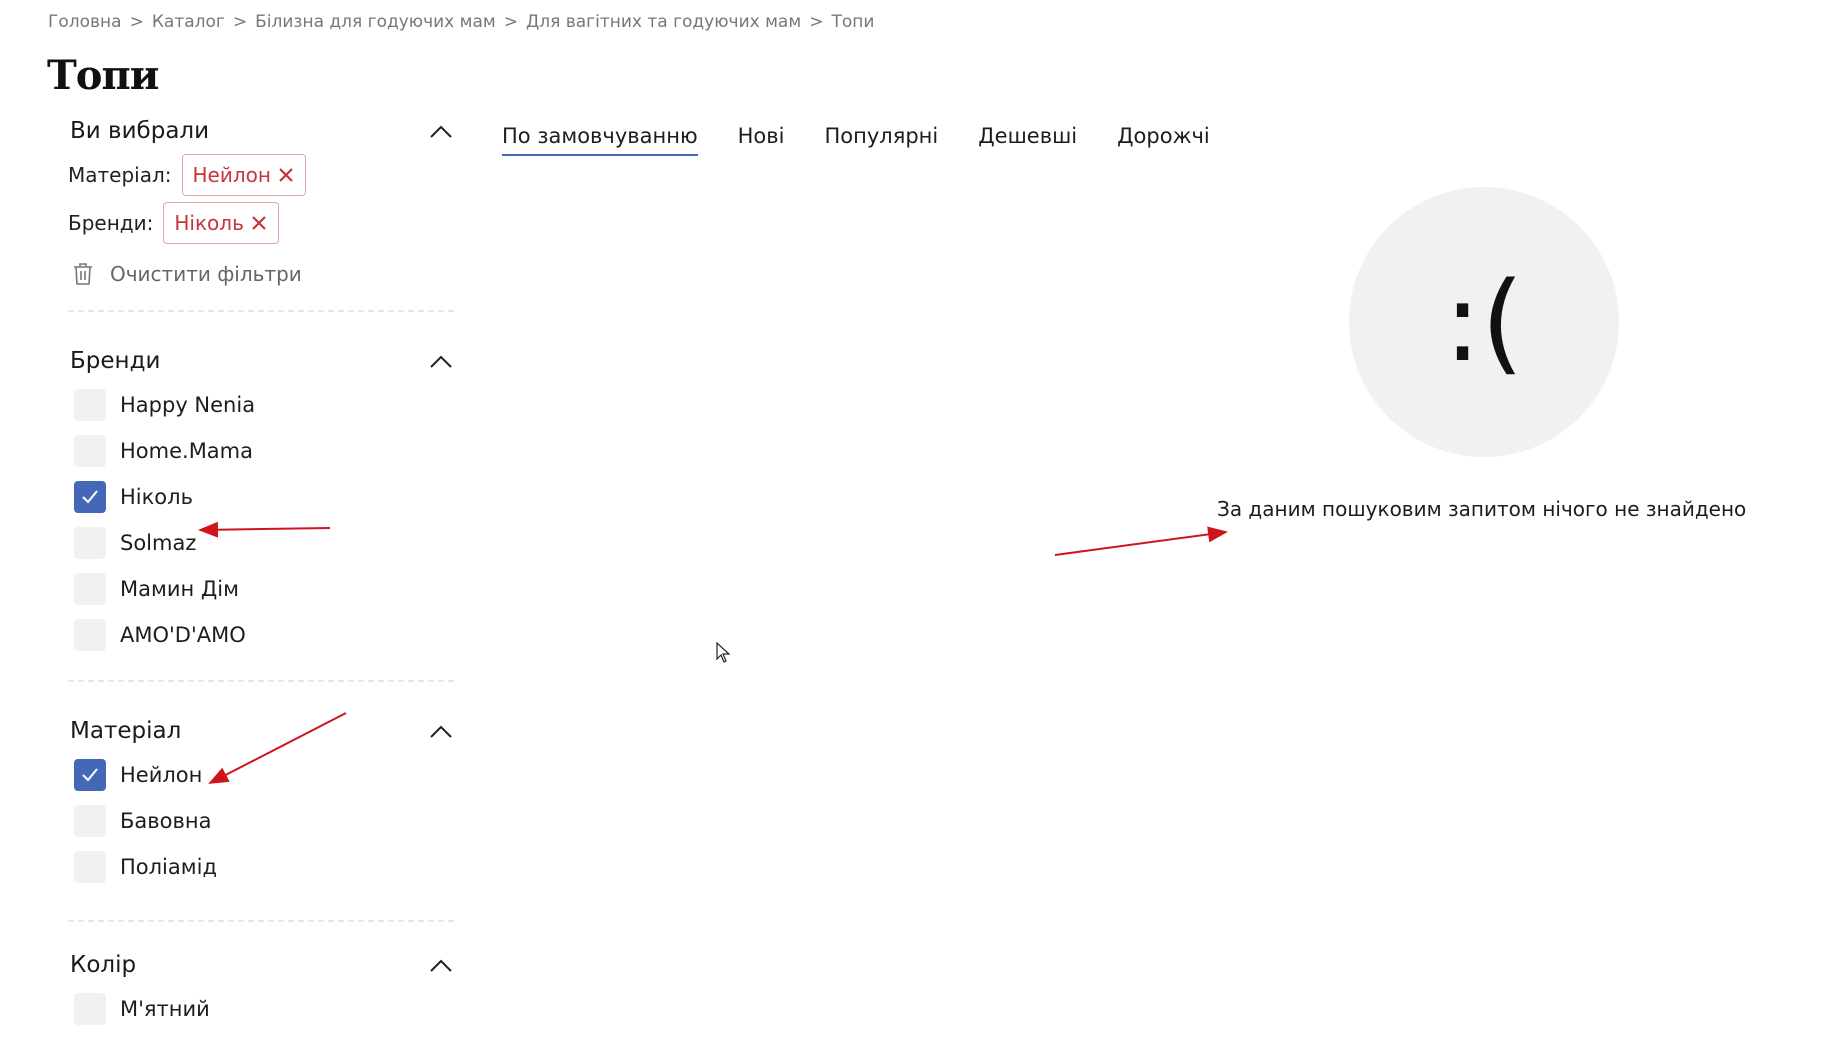  I want to click on brands-filter-header: Бренди, so click(261, 360).